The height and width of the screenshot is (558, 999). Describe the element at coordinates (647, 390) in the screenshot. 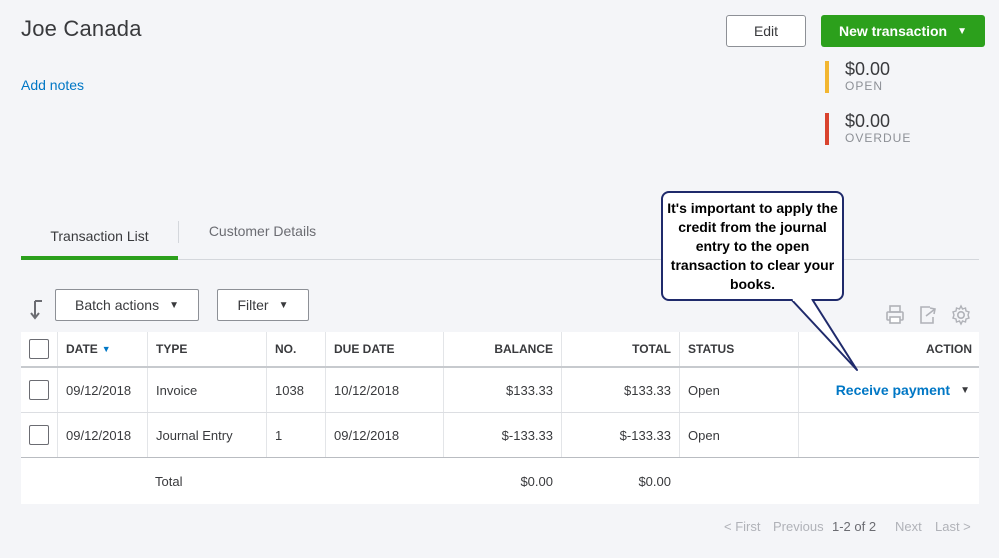

I see `cell-total: $133.33` at that location.